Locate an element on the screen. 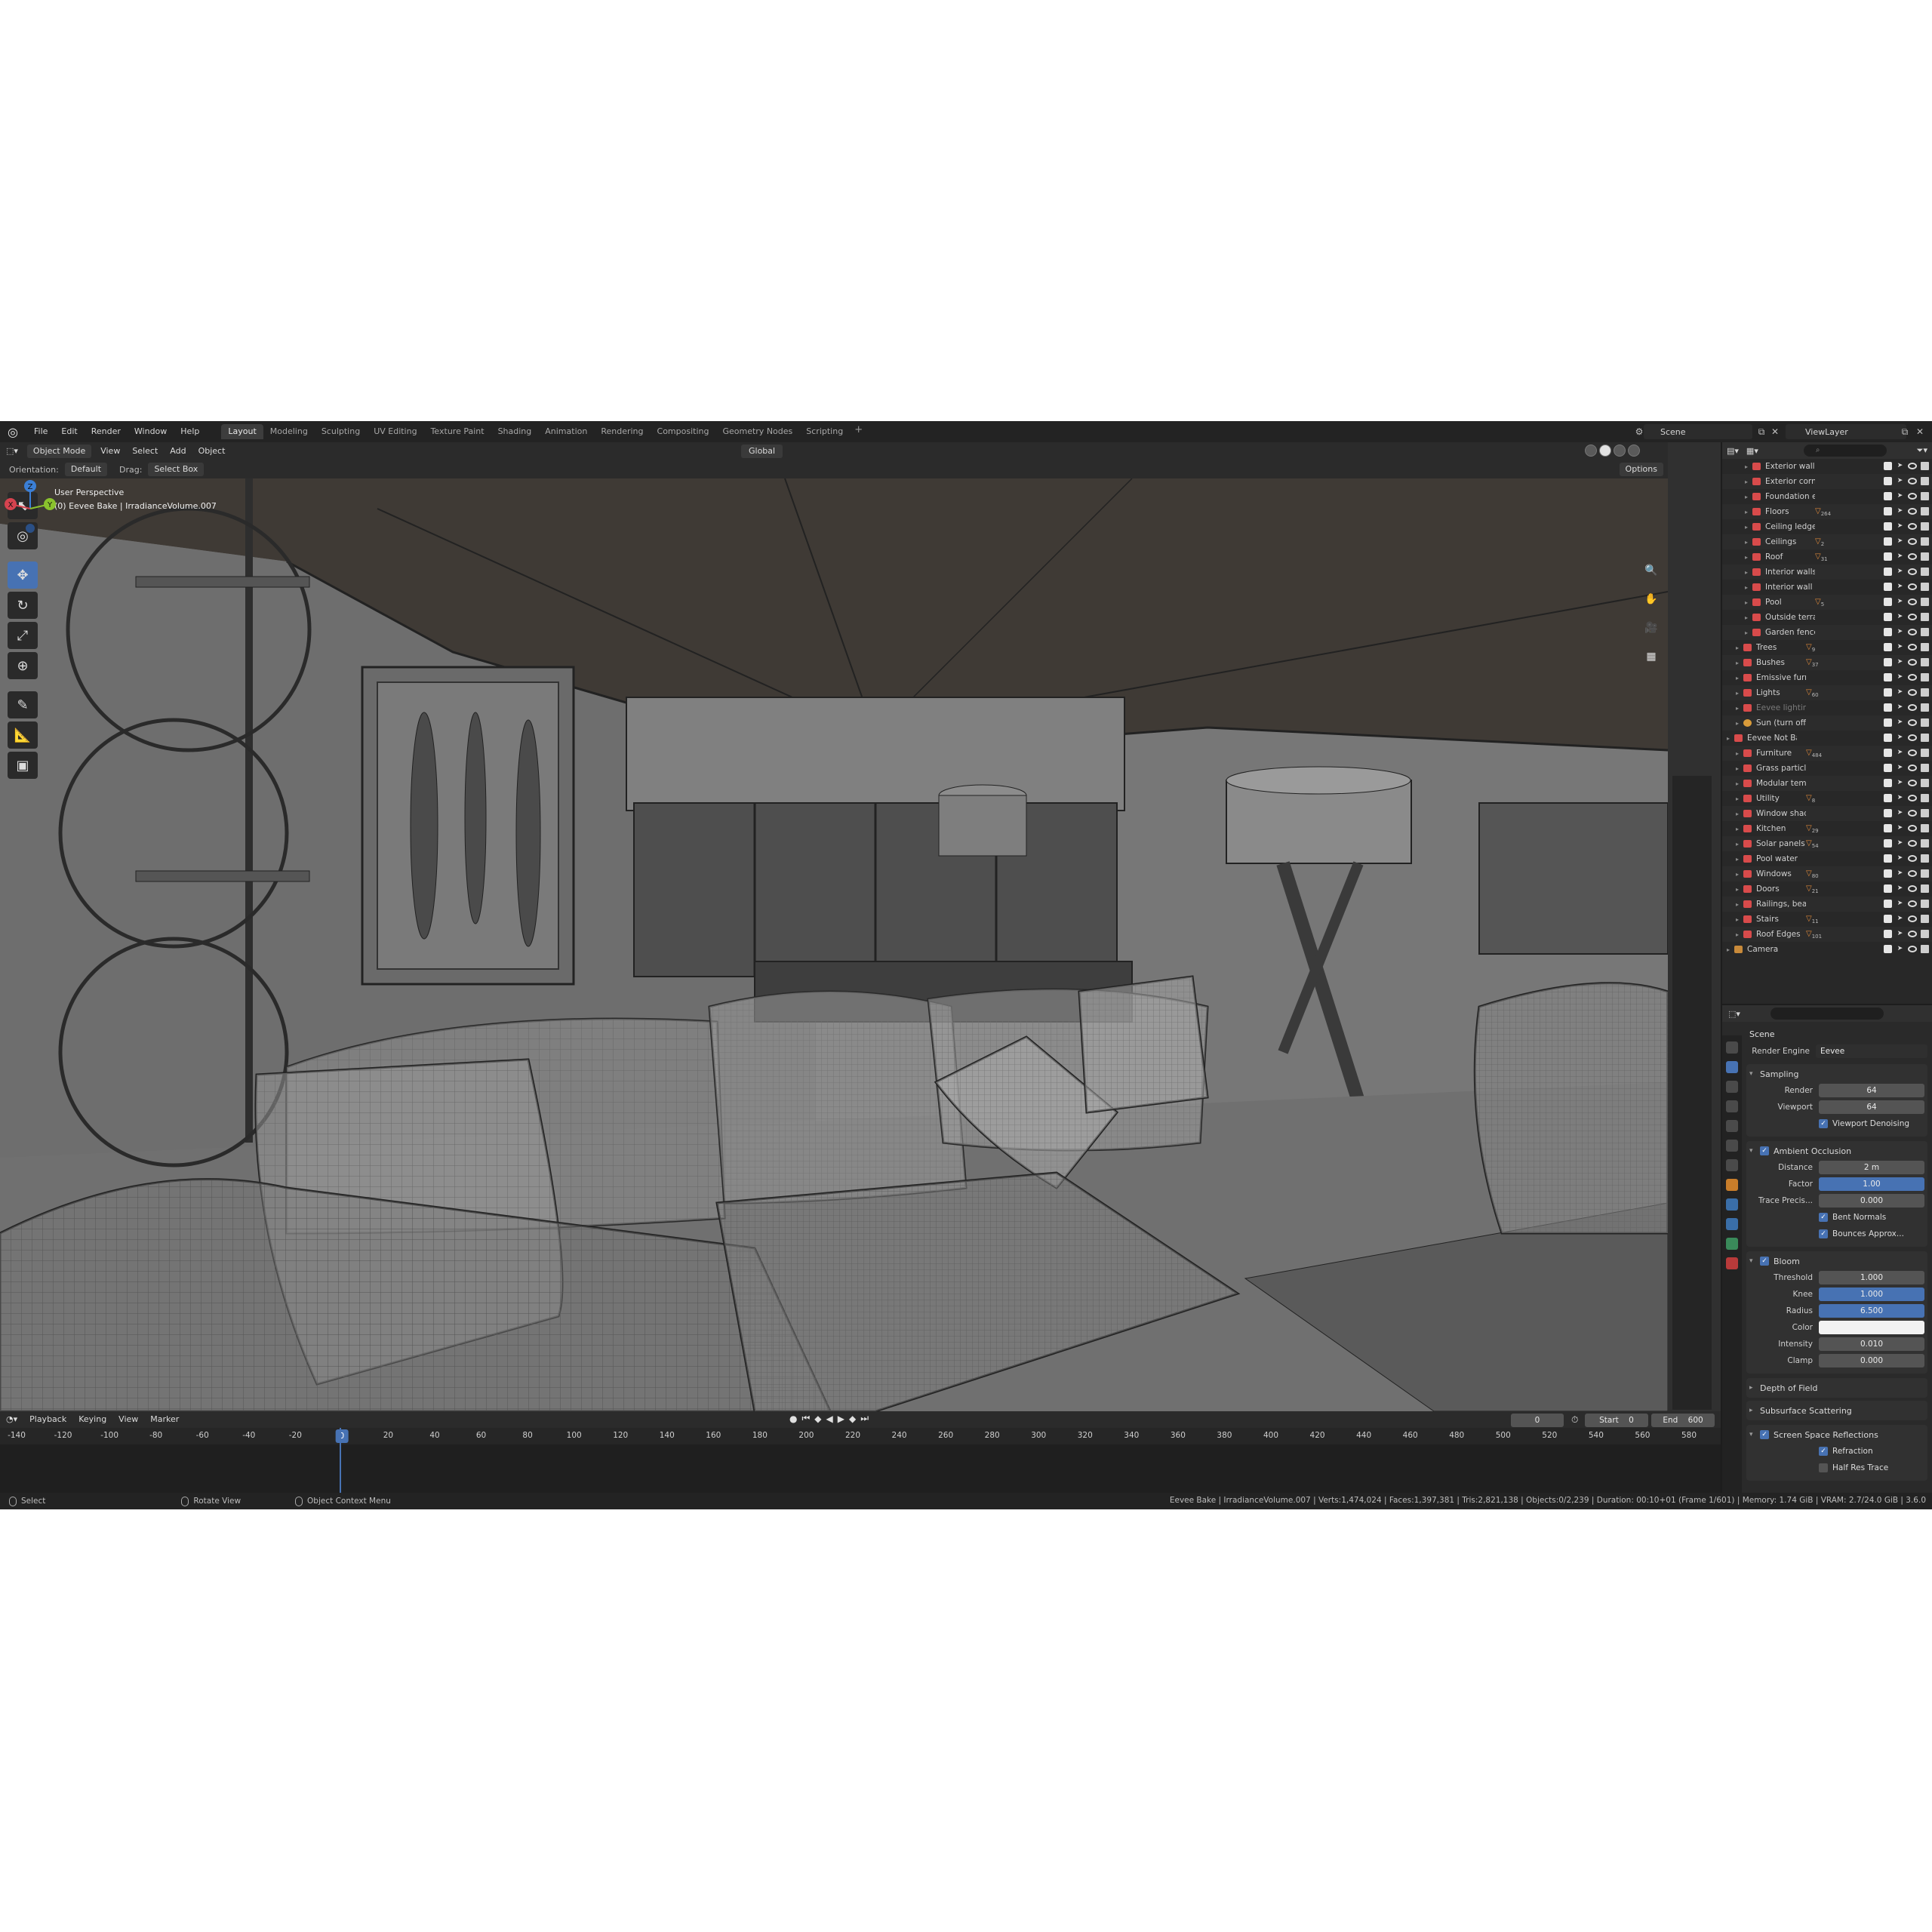 This screenshot has height=1932, width=1932. intensity-field: 0.010 is located at coordinates (1871, 1344).